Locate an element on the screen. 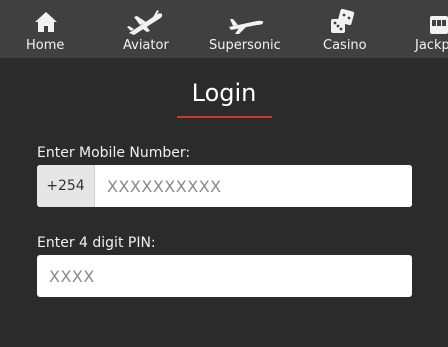 This screenshot has height=347, width=448. pin-group is located at coordinates (224, 276).